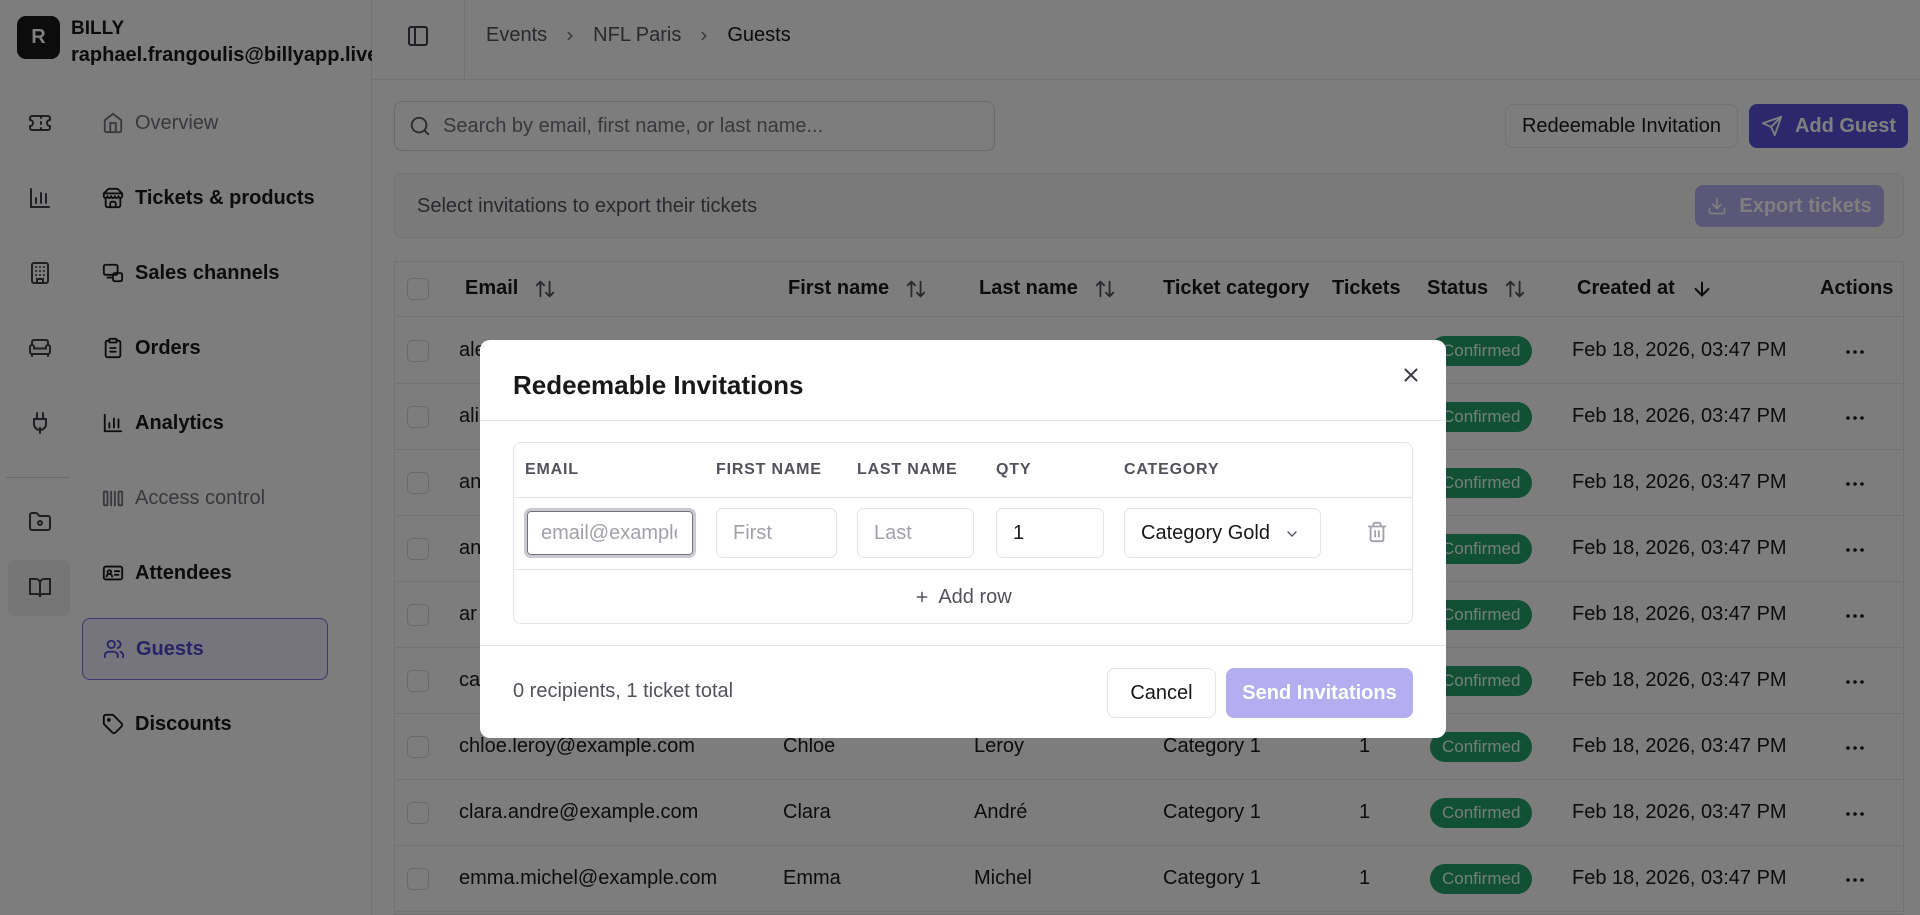  I want to click on category-value: Category Gold, so click(1205, 532).